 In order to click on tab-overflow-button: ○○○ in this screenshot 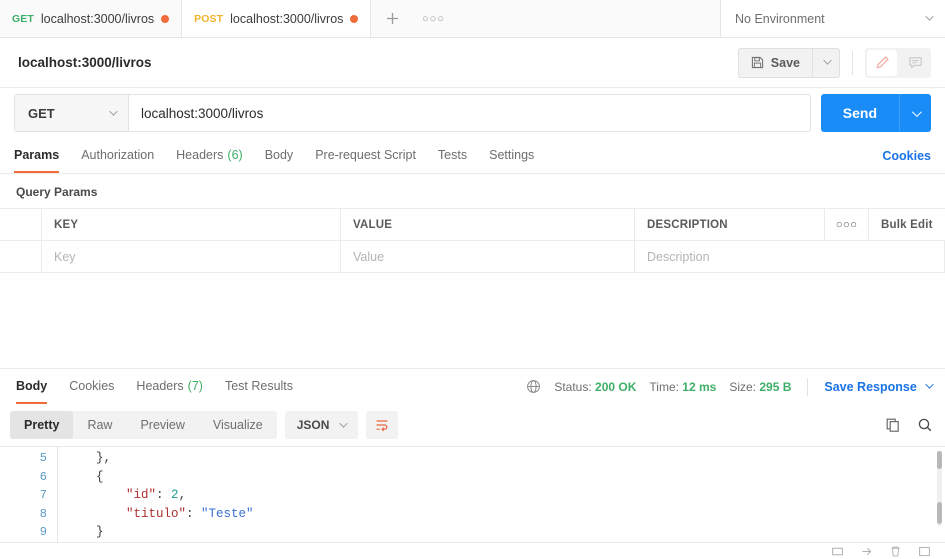, I will do `click(433, 18)`.